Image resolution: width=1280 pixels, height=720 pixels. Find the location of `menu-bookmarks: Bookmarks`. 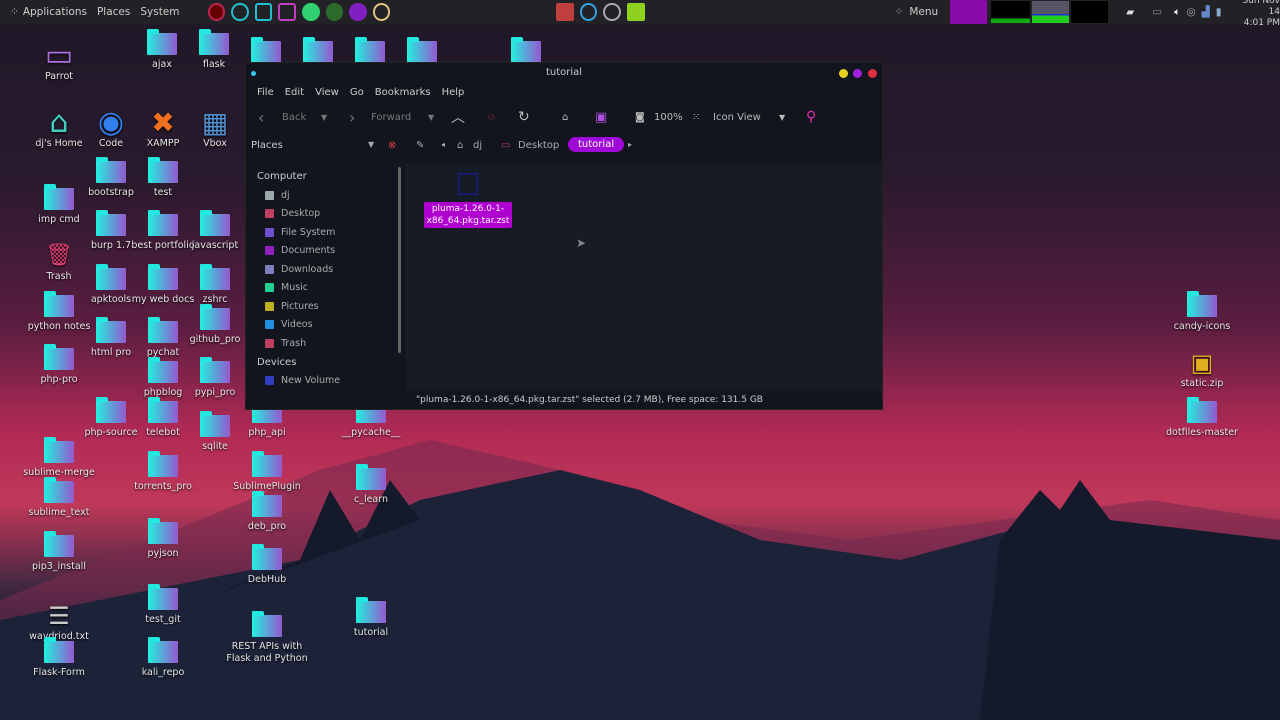

menu-bookmarks: Bookmarks is located at coordinates (403, 92).